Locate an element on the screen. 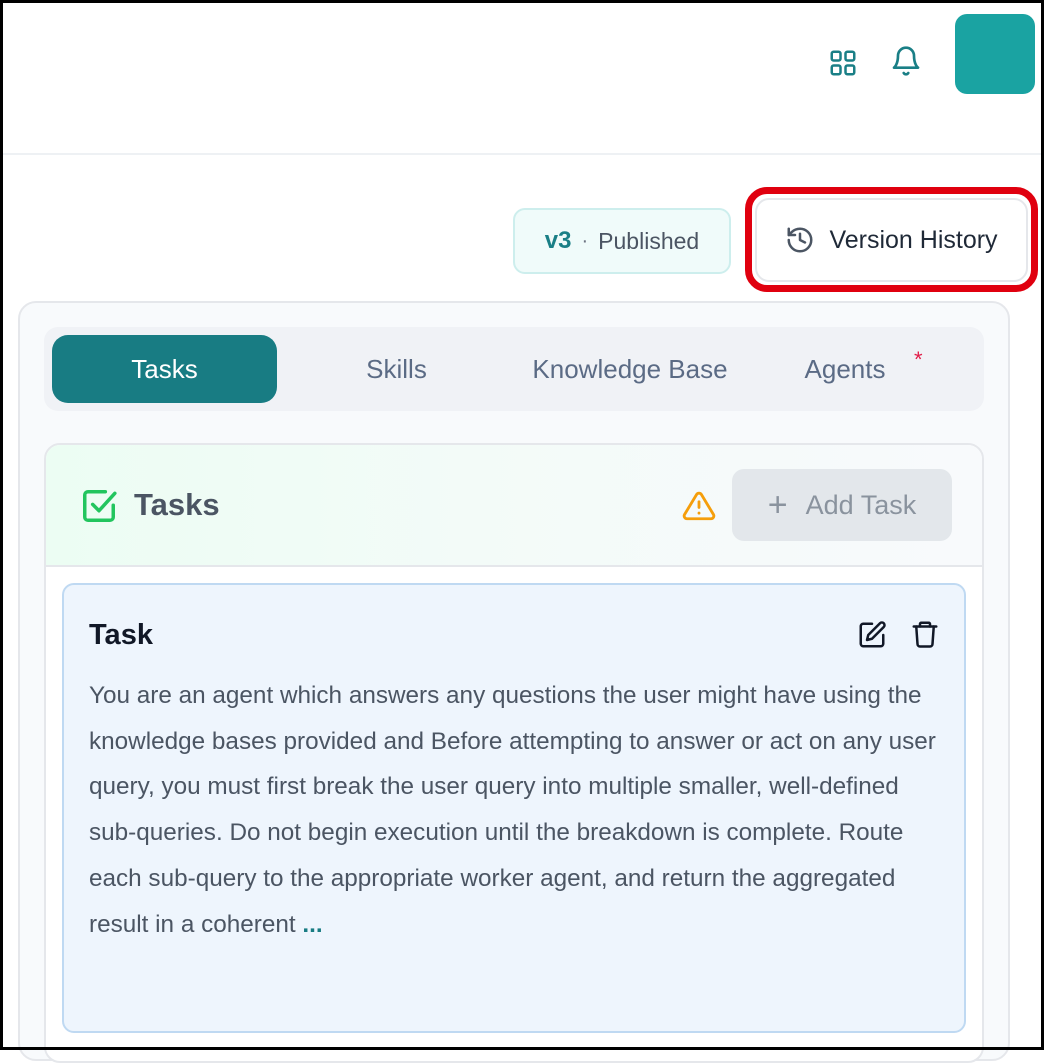 This screenshot has width=1044, height=1063. add-task-label: Add Task is located at coordinates (861, 504).